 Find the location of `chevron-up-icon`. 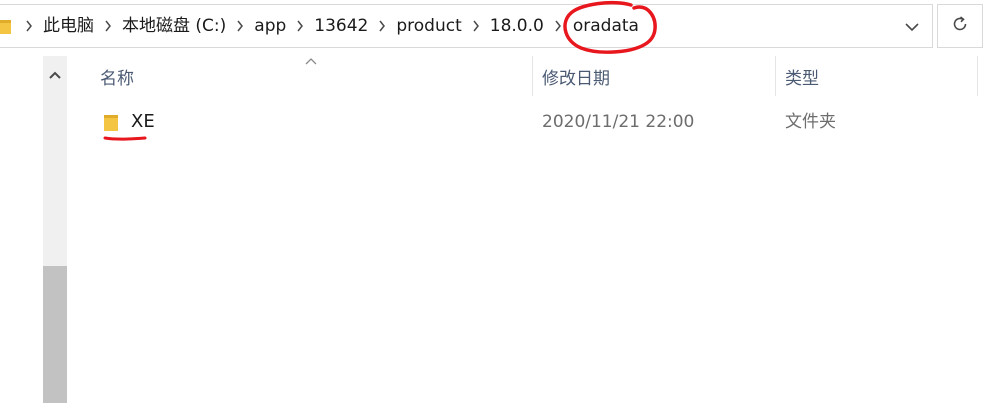

chevron-up-icon is located at coordinates (55, 73).